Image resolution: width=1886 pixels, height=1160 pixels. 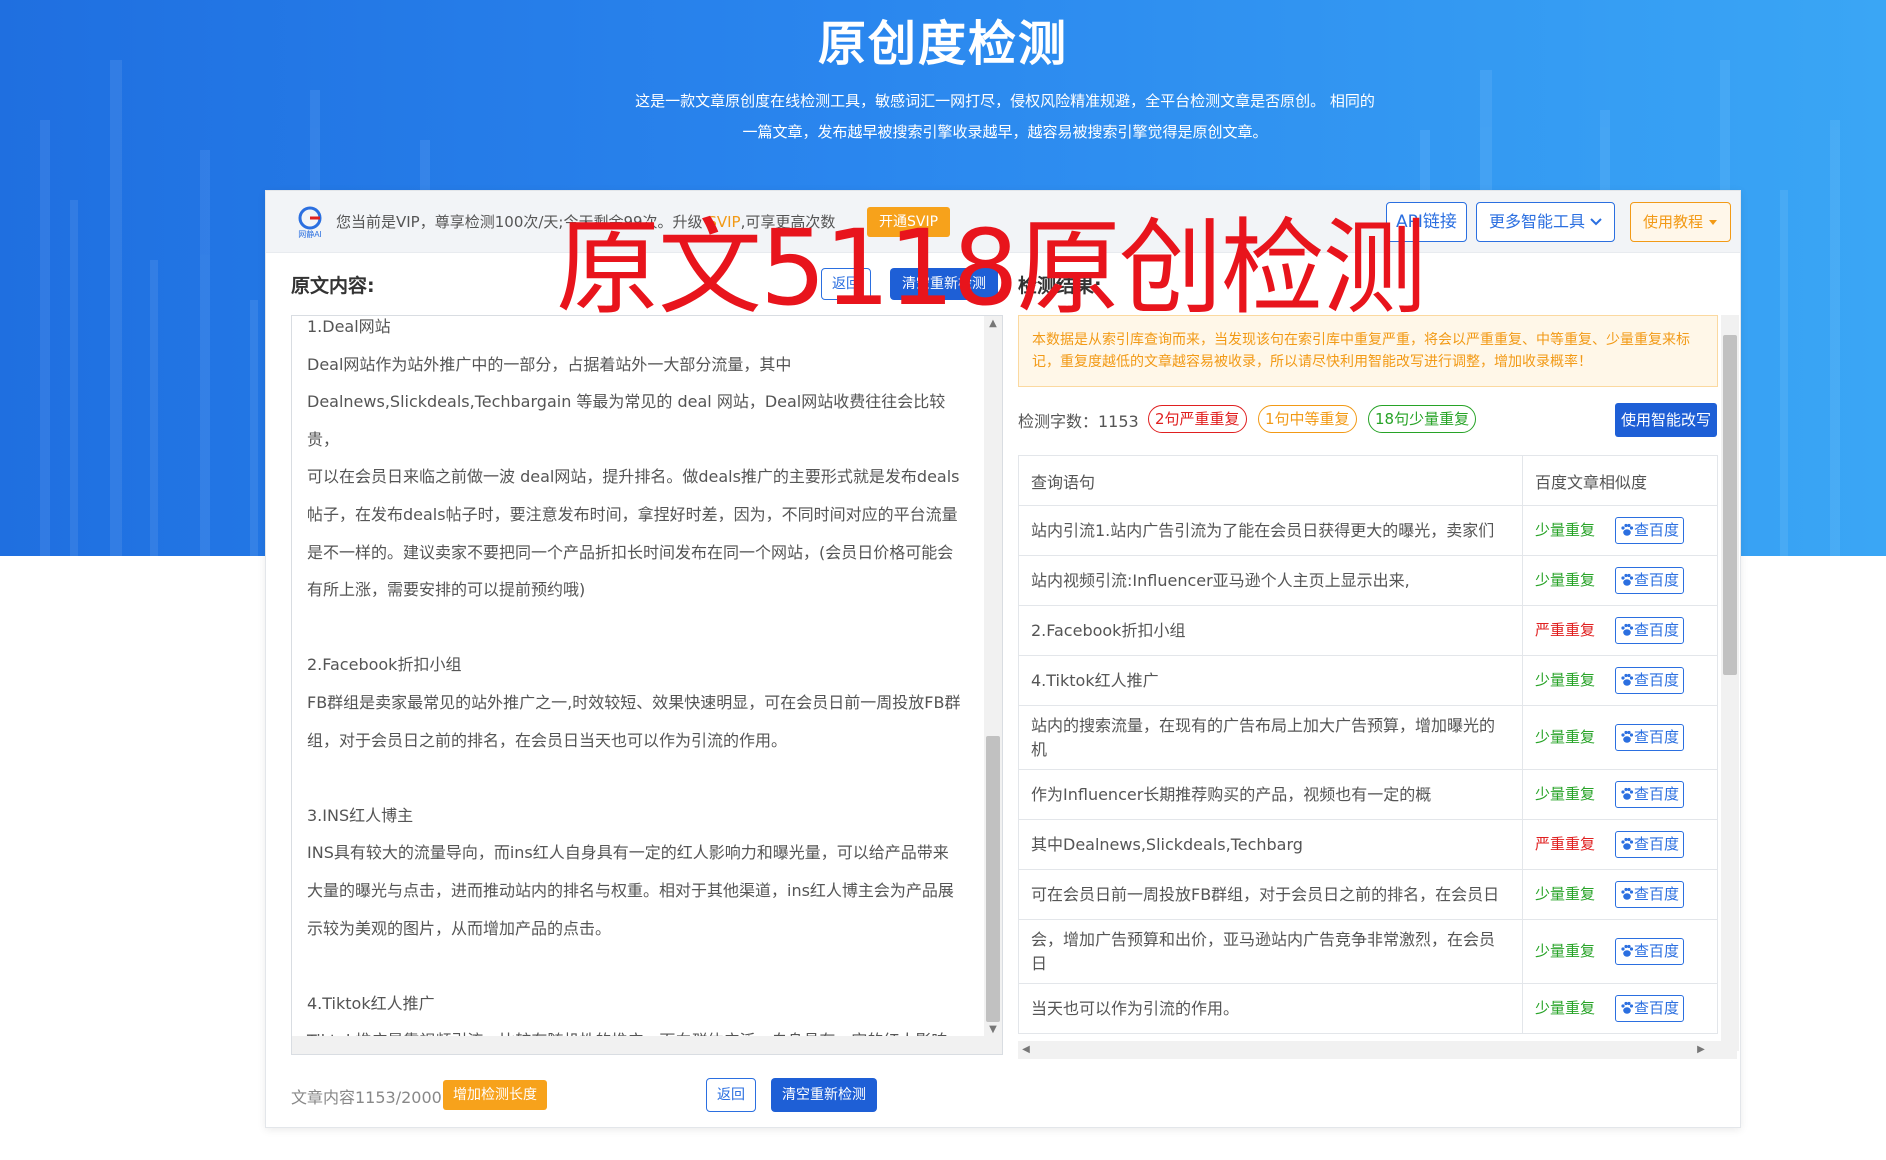 I want to click on editor-vertical-scrollbar: ▲ ▼, so click(x=993, y=677).